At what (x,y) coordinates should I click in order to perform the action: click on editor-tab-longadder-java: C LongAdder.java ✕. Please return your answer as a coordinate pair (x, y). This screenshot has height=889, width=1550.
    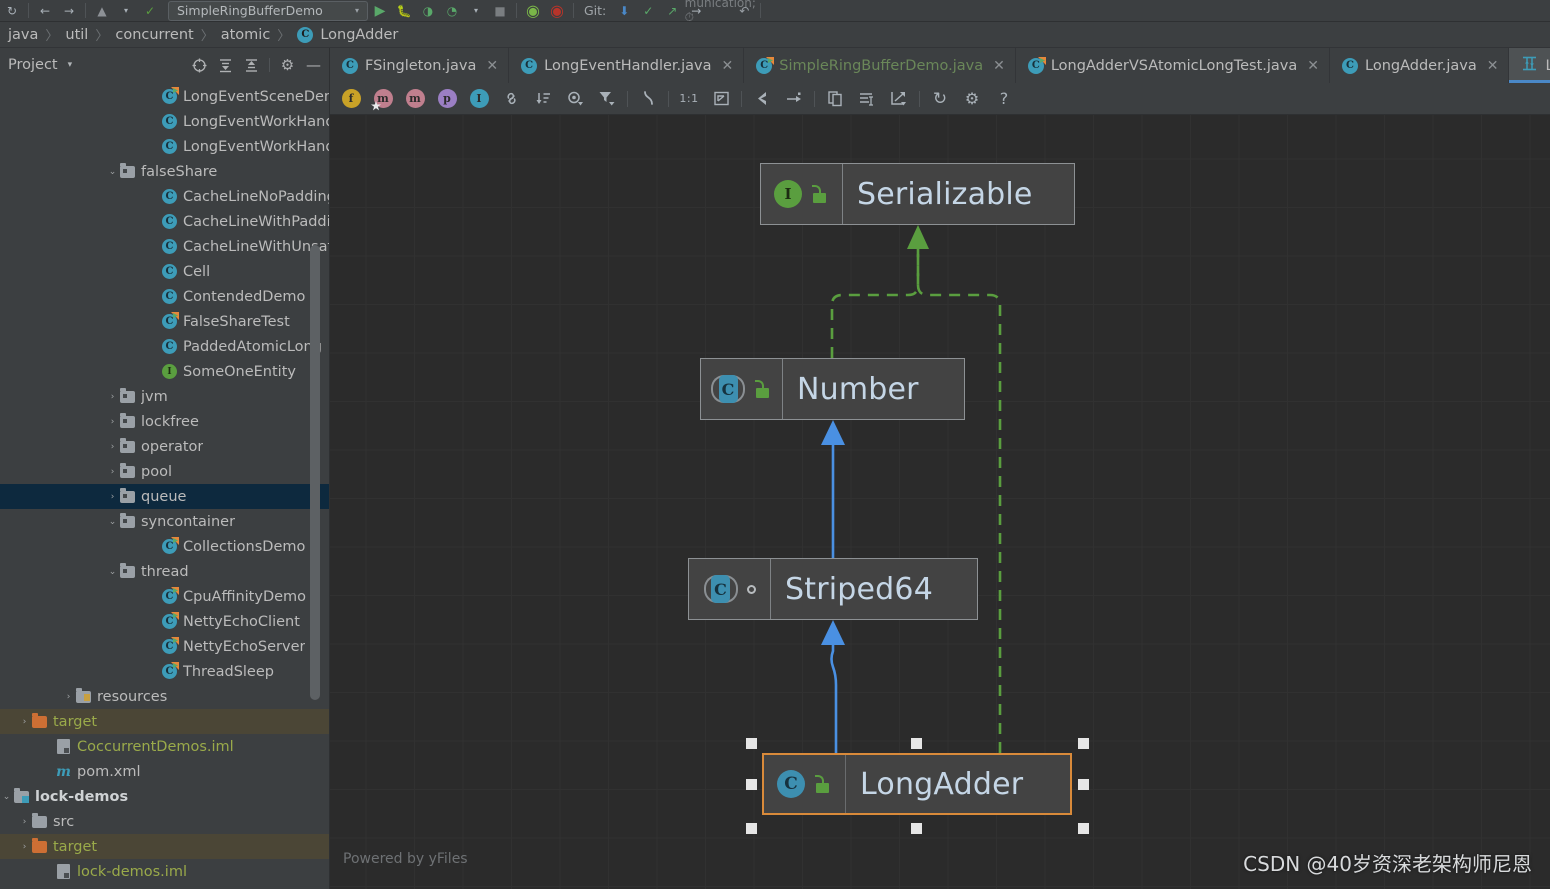
    Looking at the image, I should click on (1420, 65).